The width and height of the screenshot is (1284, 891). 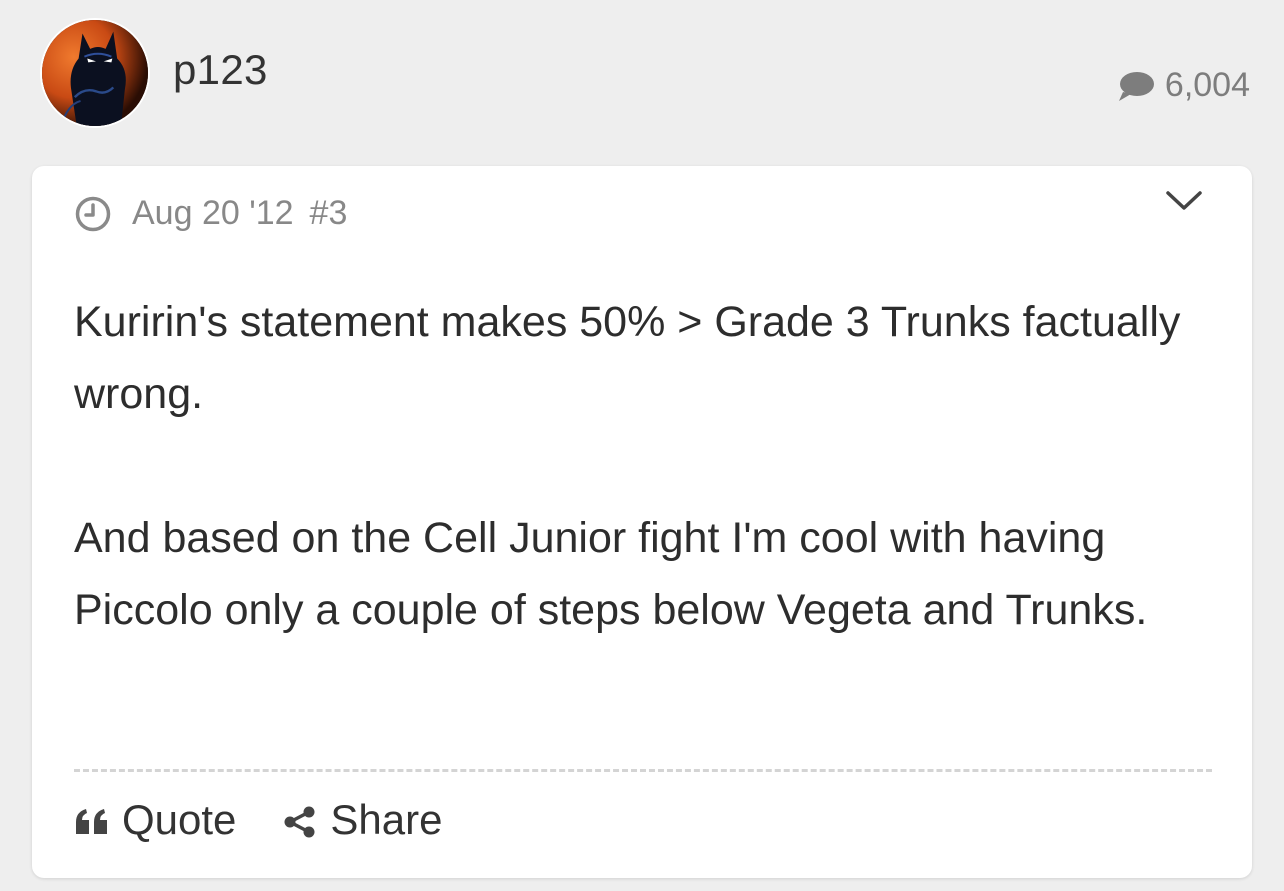 I want to click on quote-button: Quote, so click(x=155, y=820).